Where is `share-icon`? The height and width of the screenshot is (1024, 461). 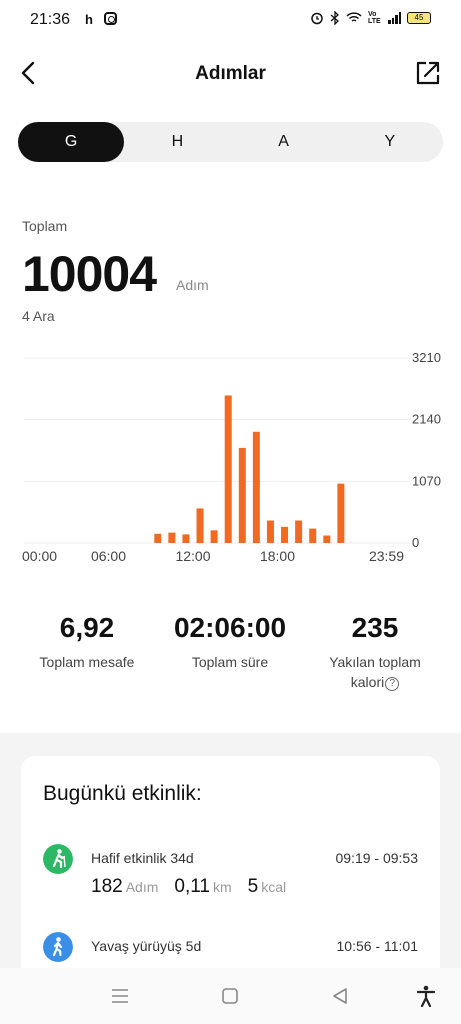
share-icon is located at coordinates (428, 73).